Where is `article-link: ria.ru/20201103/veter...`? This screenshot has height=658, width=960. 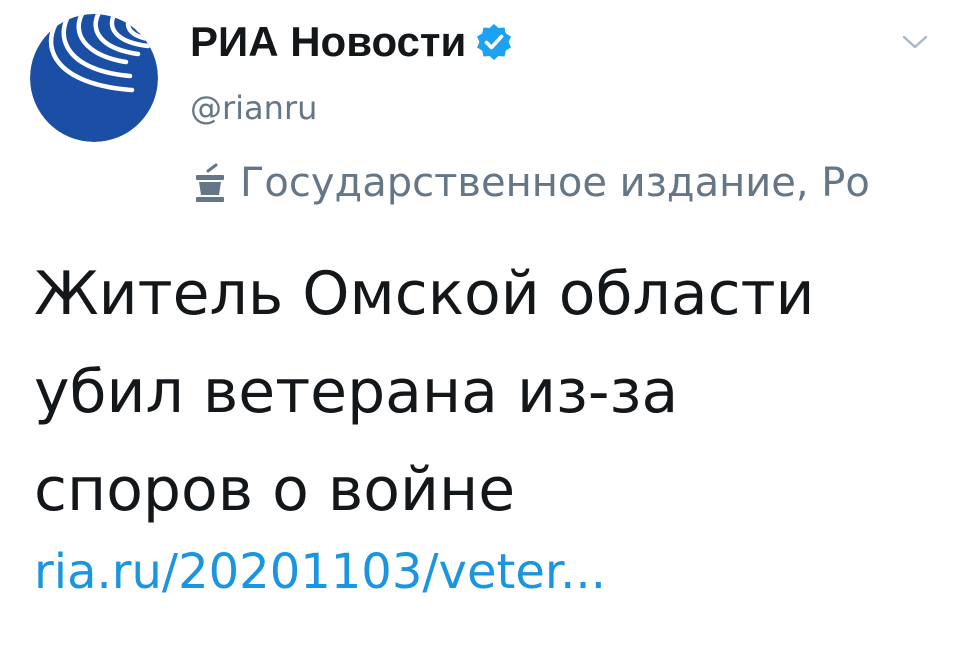 article-link: ria.ru/20201103/veter... is located at coordinates (320, 572).